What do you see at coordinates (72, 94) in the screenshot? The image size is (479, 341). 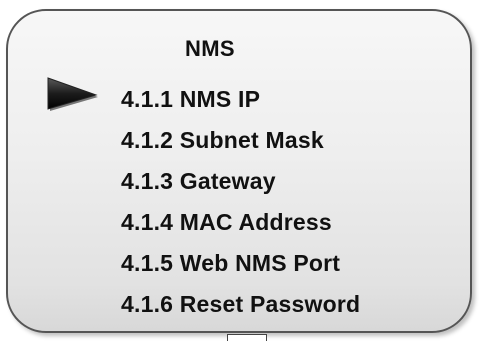 I see `selection-pointer-icon` at bounding box center [72, 94].